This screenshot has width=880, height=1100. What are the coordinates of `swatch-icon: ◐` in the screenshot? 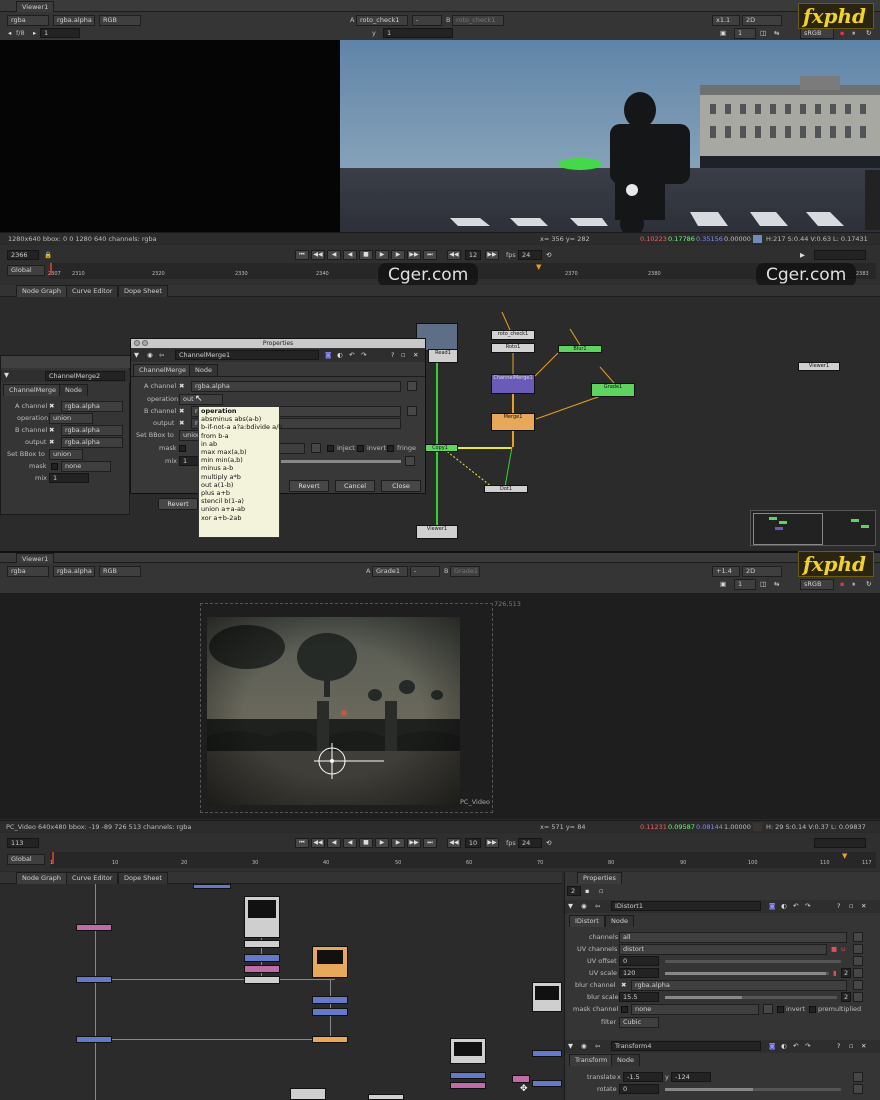 It's located at (340, 355).